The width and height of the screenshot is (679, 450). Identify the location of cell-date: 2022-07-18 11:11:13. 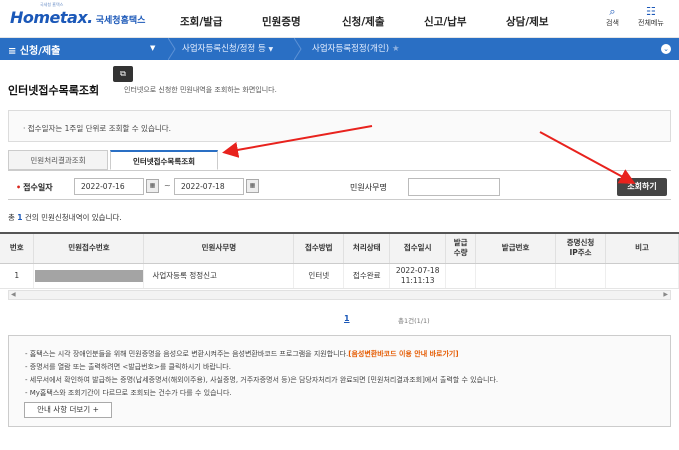
(418, 276).